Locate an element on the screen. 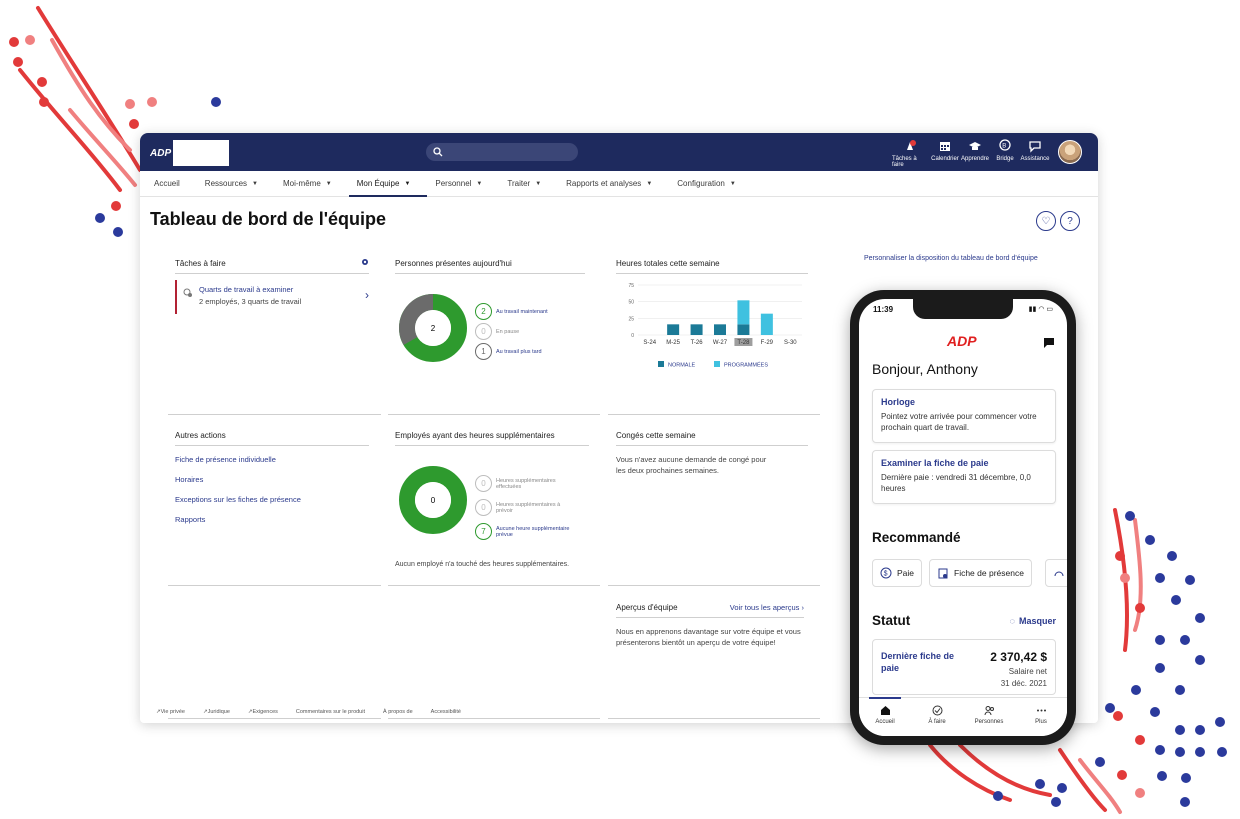  task-title: Quarts de travail à examiner is located at coordinates (246, 289).